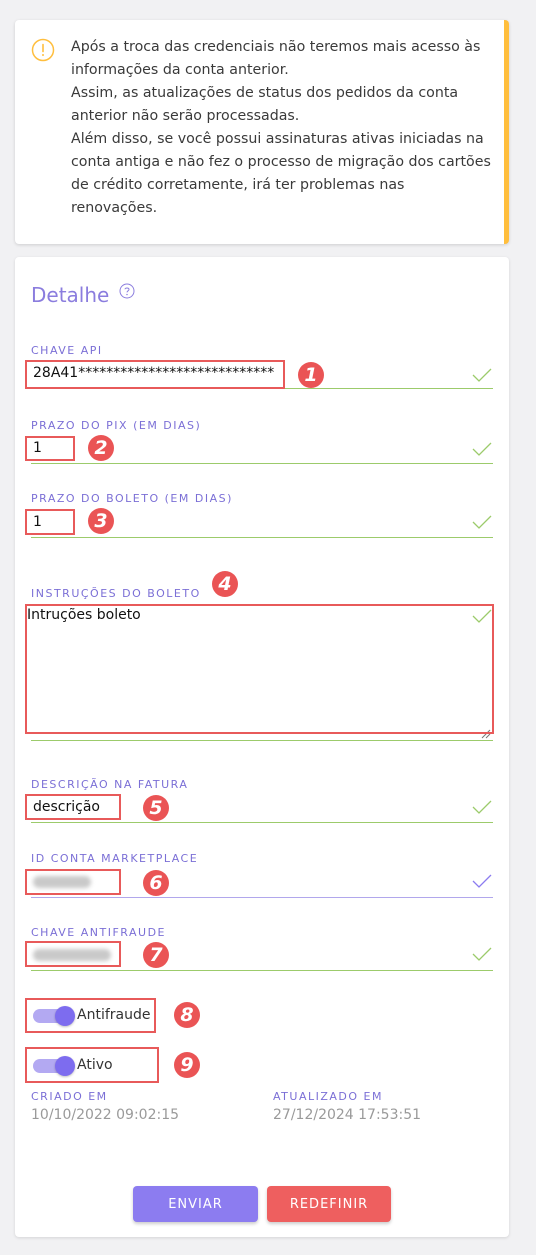 The image size is (536, 1255). What do you see at coordinates (262, 822) in the screenshot?
I see `invoice-description-underline` at bounding box center [262, 822].